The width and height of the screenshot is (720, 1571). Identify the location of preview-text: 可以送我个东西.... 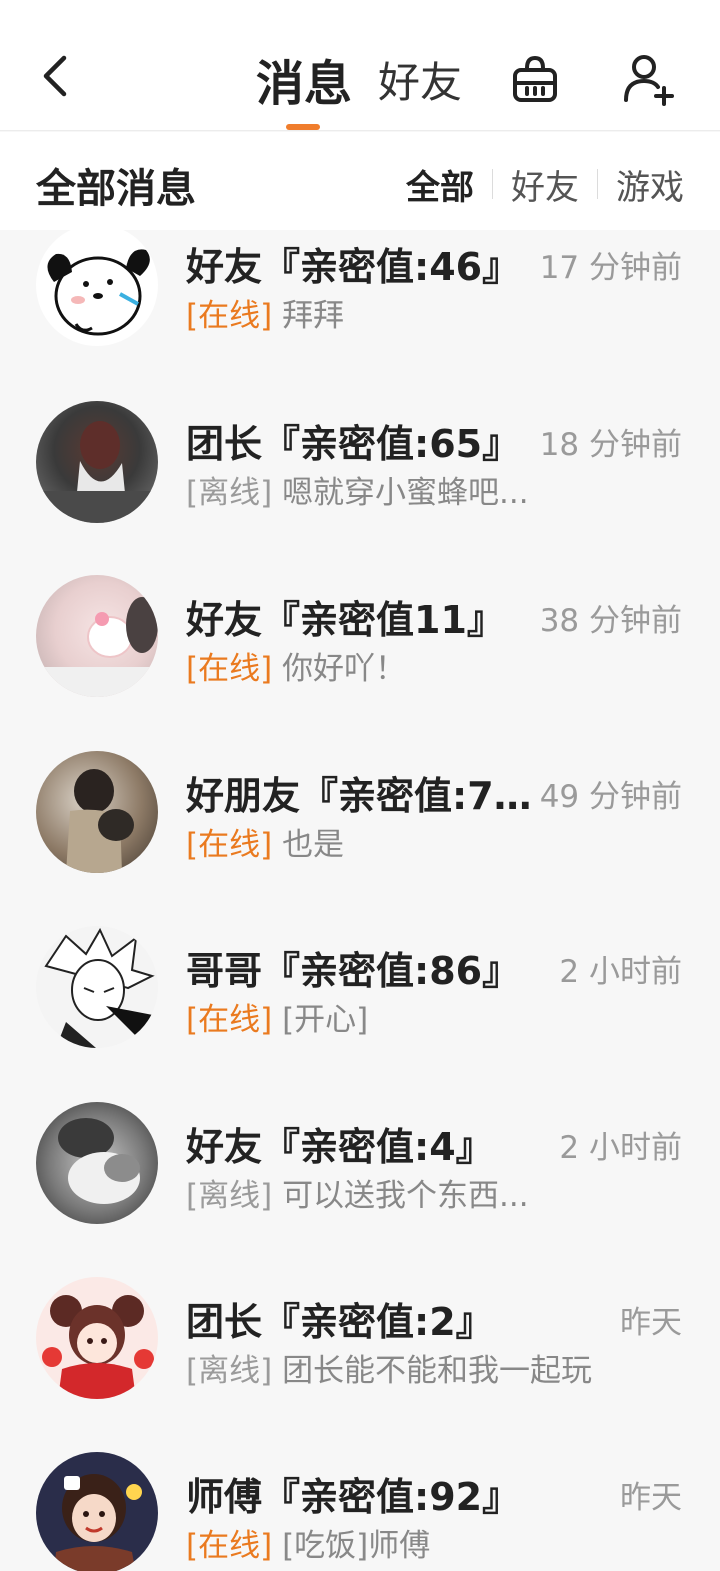
(405, 1196).